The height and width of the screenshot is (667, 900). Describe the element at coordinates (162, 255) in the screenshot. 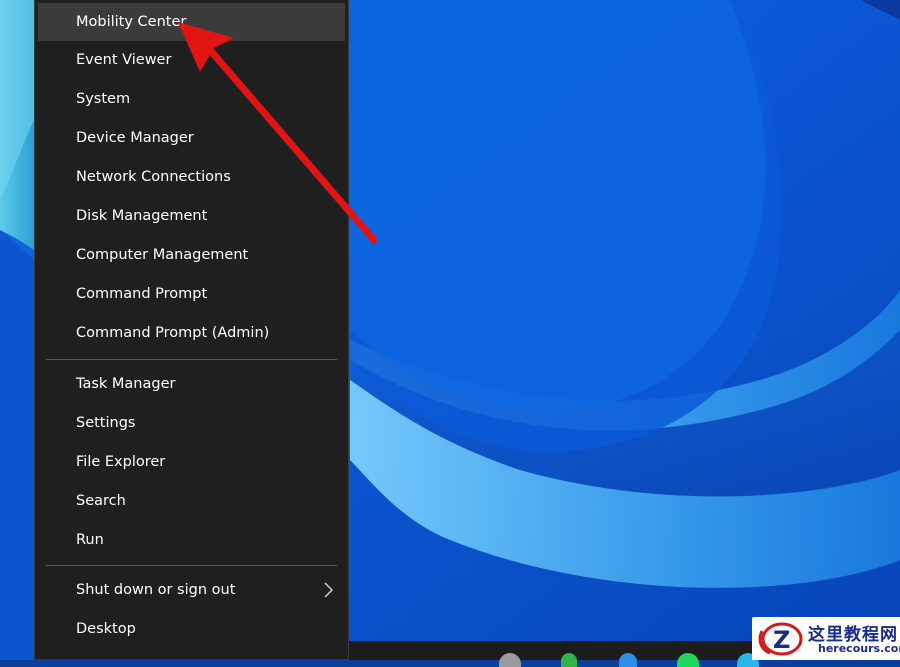

I see `menu-item-label: Computer Management` at that location.